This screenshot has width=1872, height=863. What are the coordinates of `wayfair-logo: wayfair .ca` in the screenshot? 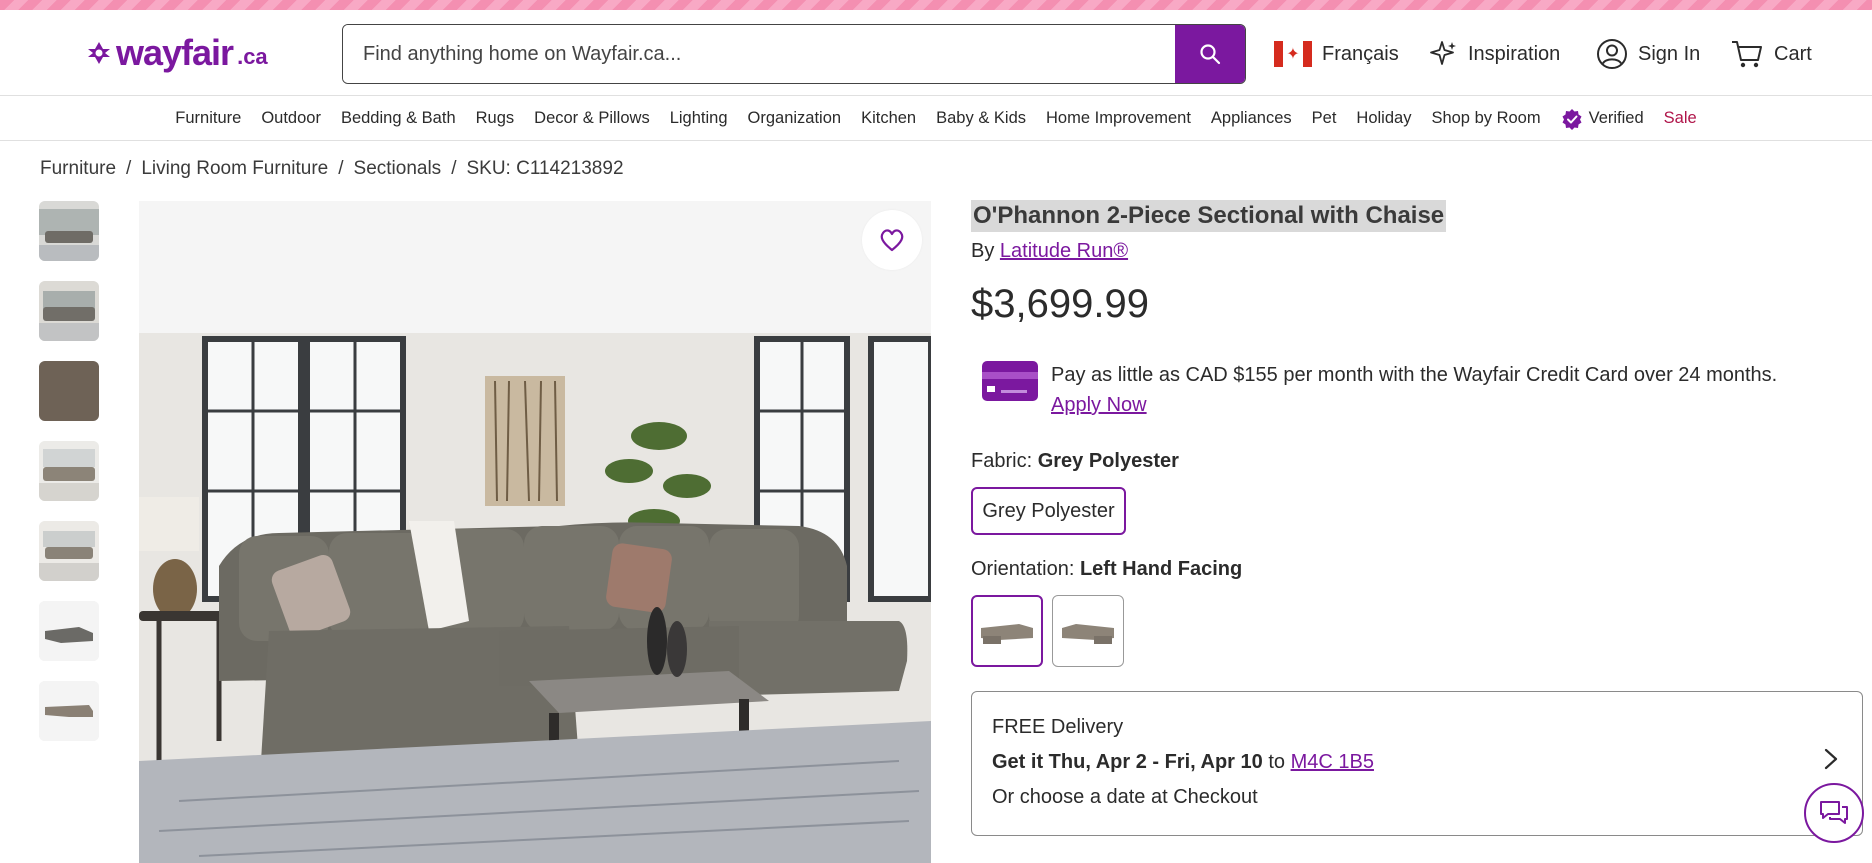 It's located at (177, 53).